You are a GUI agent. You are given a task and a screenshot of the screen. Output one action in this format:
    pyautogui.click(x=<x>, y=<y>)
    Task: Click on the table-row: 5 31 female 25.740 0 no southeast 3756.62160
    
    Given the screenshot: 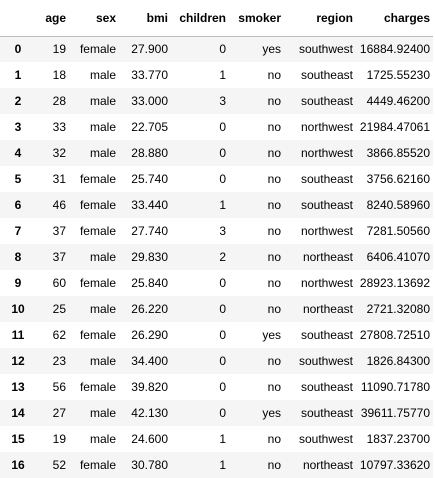 What is the action you would take?
    pyautogui.click(x=216, y=179)
    